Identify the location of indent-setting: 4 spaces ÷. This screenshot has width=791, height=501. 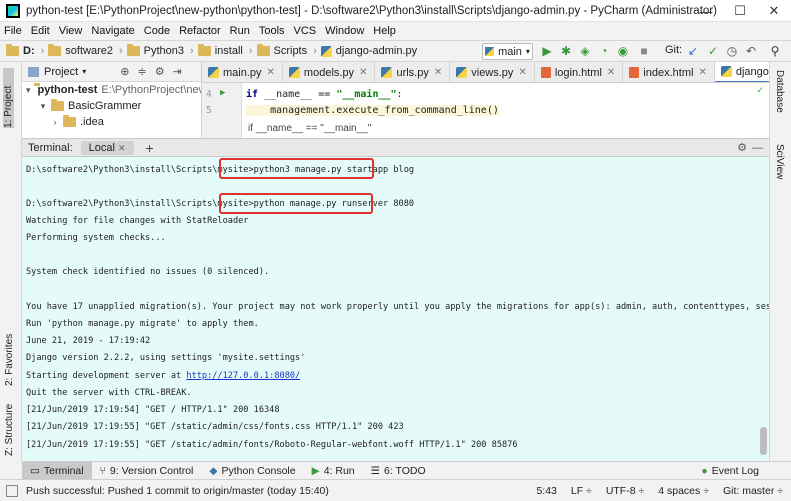
(683, 491).